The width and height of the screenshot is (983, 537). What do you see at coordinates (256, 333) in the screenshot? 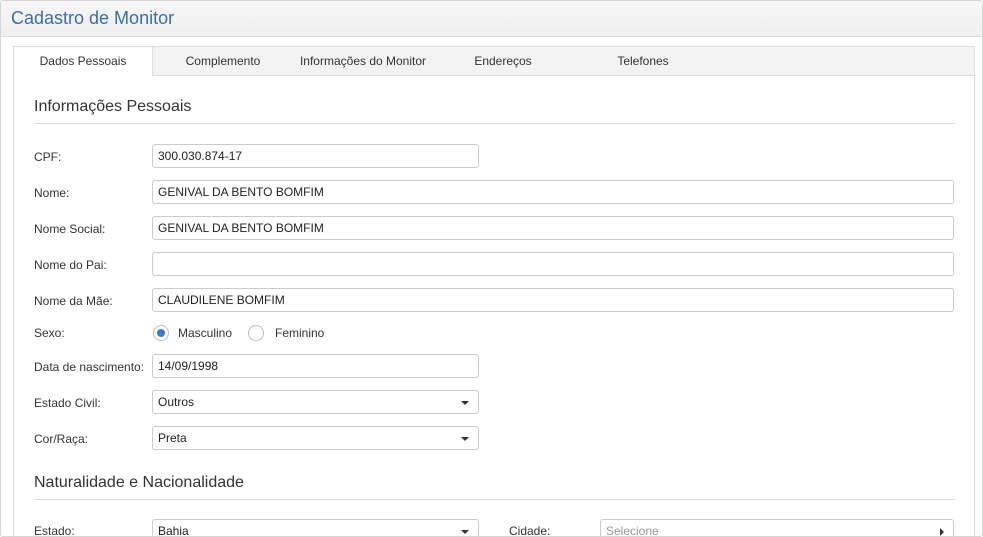
I see `sexo-feminino-radio` at bounding box center [256, 333].